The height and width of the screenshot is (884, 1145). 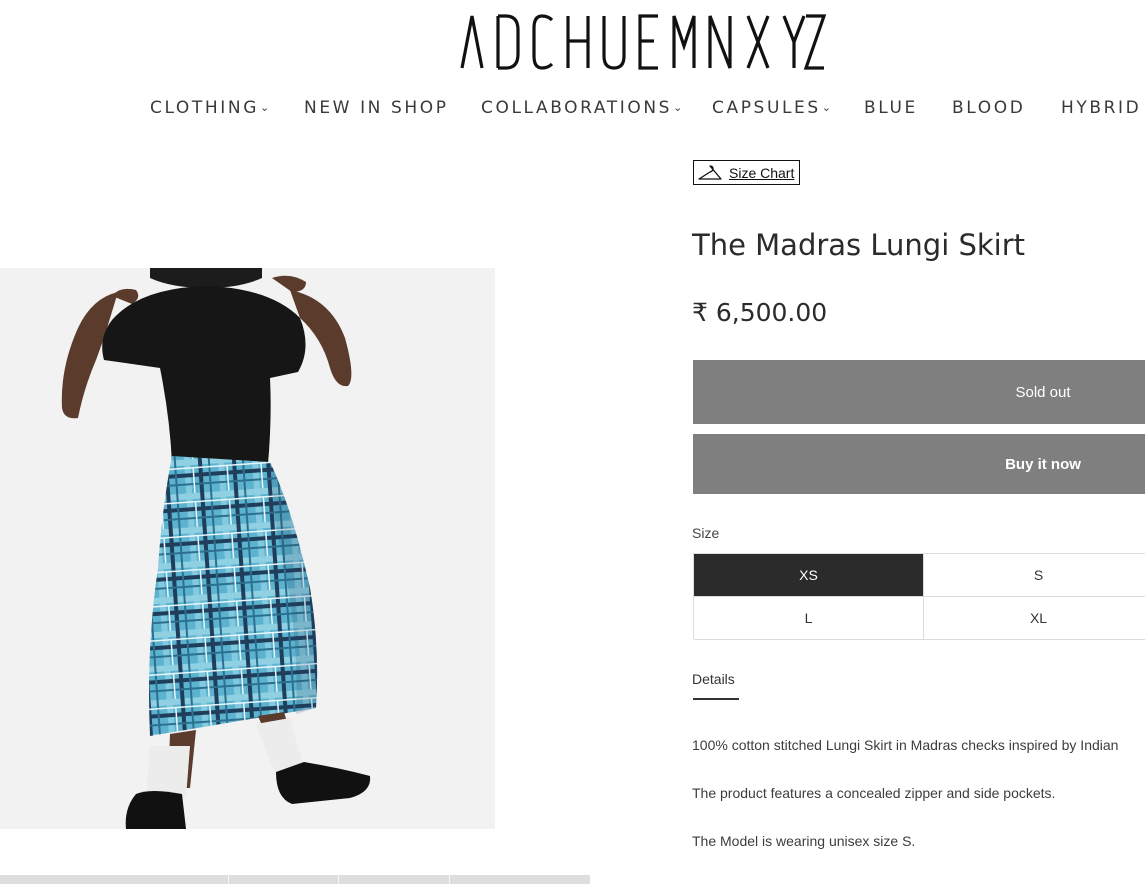 I want to click on nav-item-clothing: CLOTHING⌄, so click(x=209, y=108).